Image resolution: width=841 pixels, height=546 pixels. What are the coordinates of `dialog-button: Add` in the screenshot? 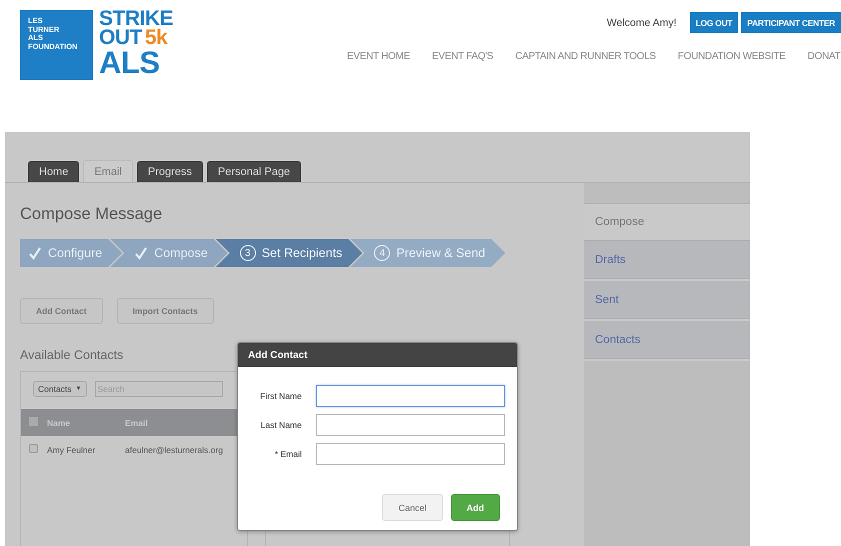 It's located at (475, 507).